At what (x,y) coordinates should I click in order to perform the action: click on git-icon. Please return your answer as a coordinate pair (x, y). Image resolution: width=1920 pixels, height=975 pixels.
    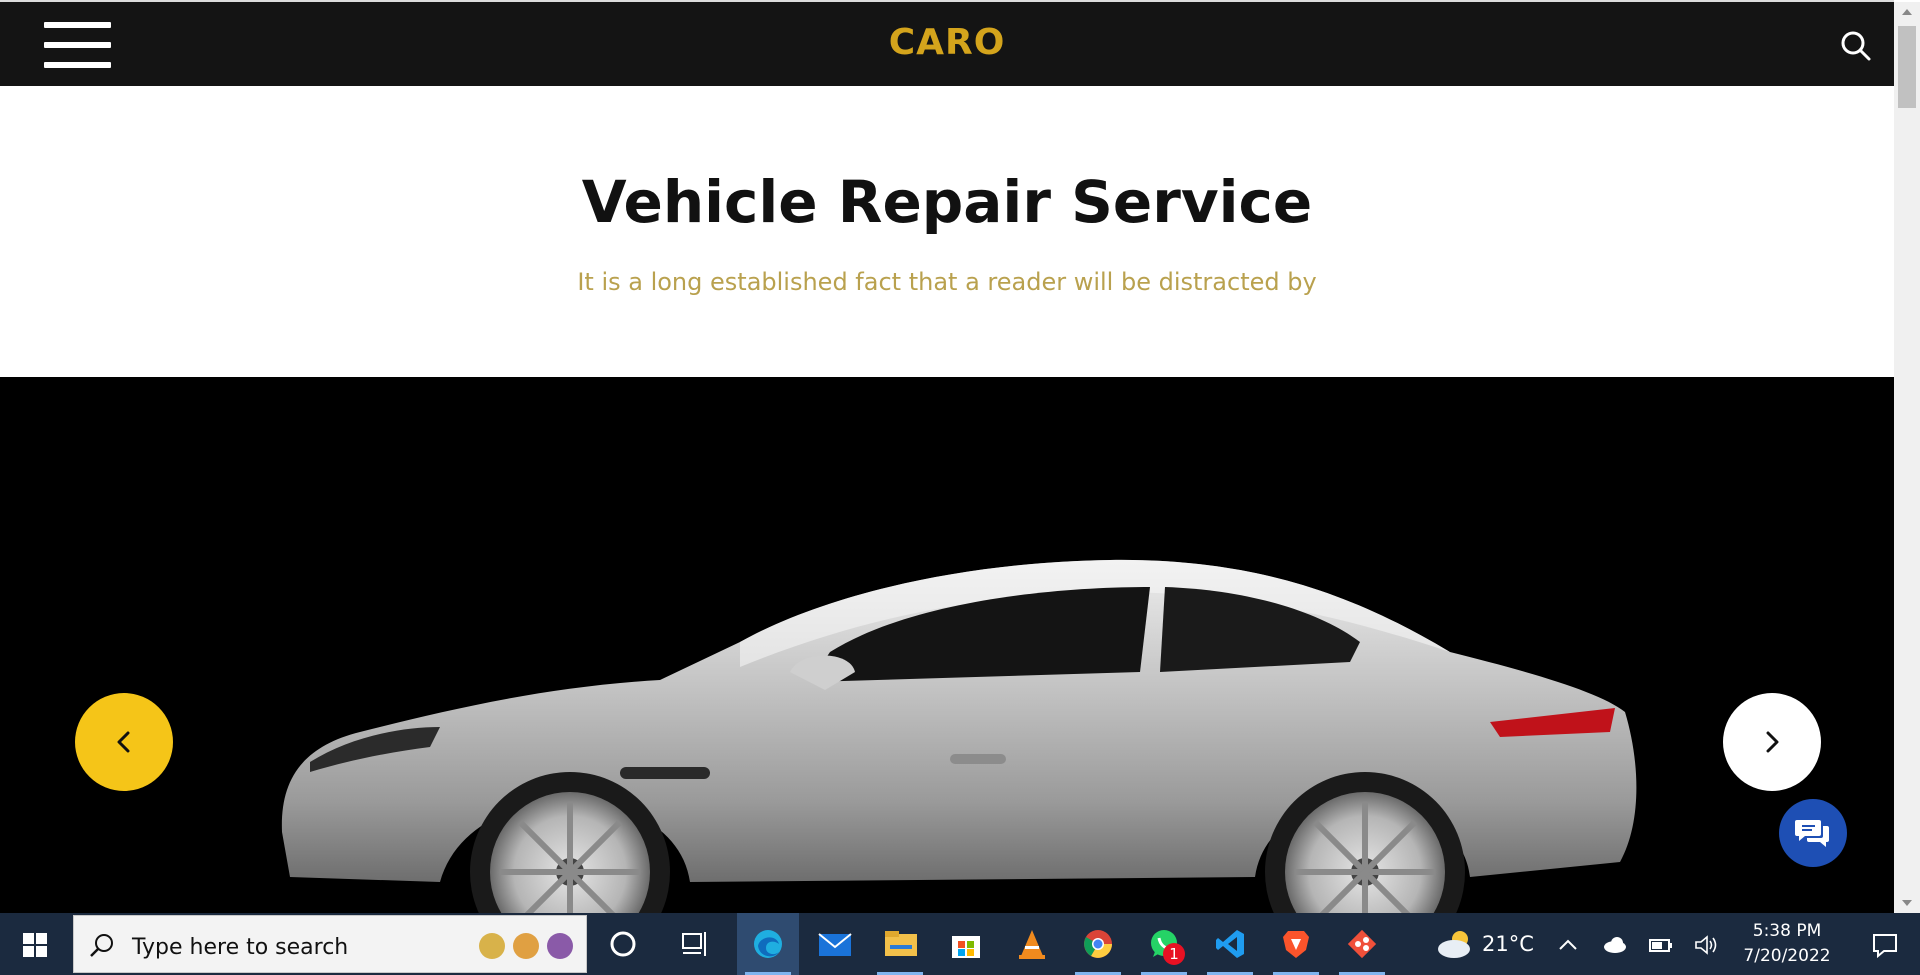
    Looking at the image, I should click on (1362, 944).